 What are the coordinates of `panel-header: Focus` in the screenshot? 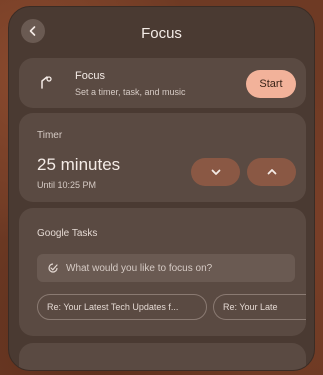 It's located at (161, 33).